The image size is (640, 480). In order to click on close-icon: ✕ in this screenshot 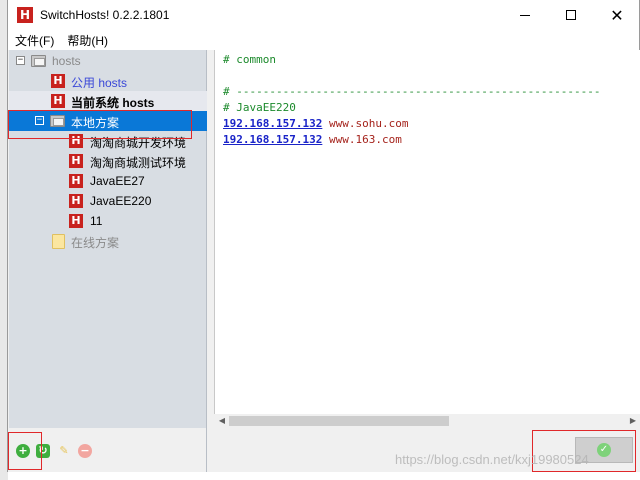, I will do `click(617, 15)`.